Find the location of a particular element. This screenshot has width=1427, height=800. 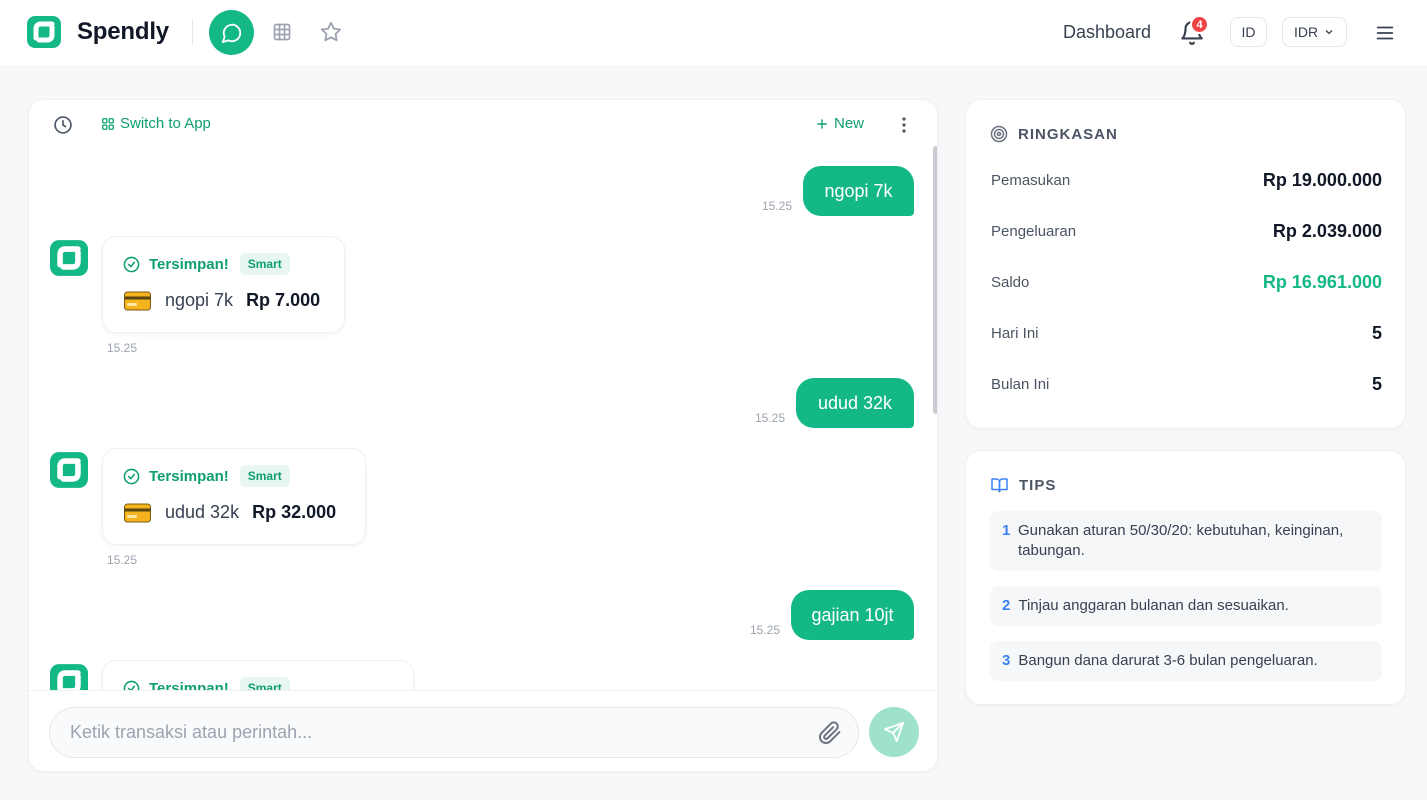

summary-row-expense: Pengeluaran Rp 2.039.000 is located at coordinates (1186, 231).